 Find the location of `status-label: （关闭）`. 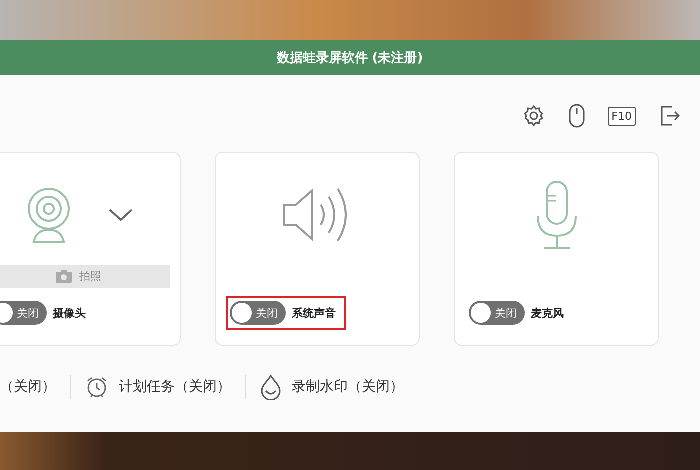

status-label: （关闭） is located at coordinates (28, 387).